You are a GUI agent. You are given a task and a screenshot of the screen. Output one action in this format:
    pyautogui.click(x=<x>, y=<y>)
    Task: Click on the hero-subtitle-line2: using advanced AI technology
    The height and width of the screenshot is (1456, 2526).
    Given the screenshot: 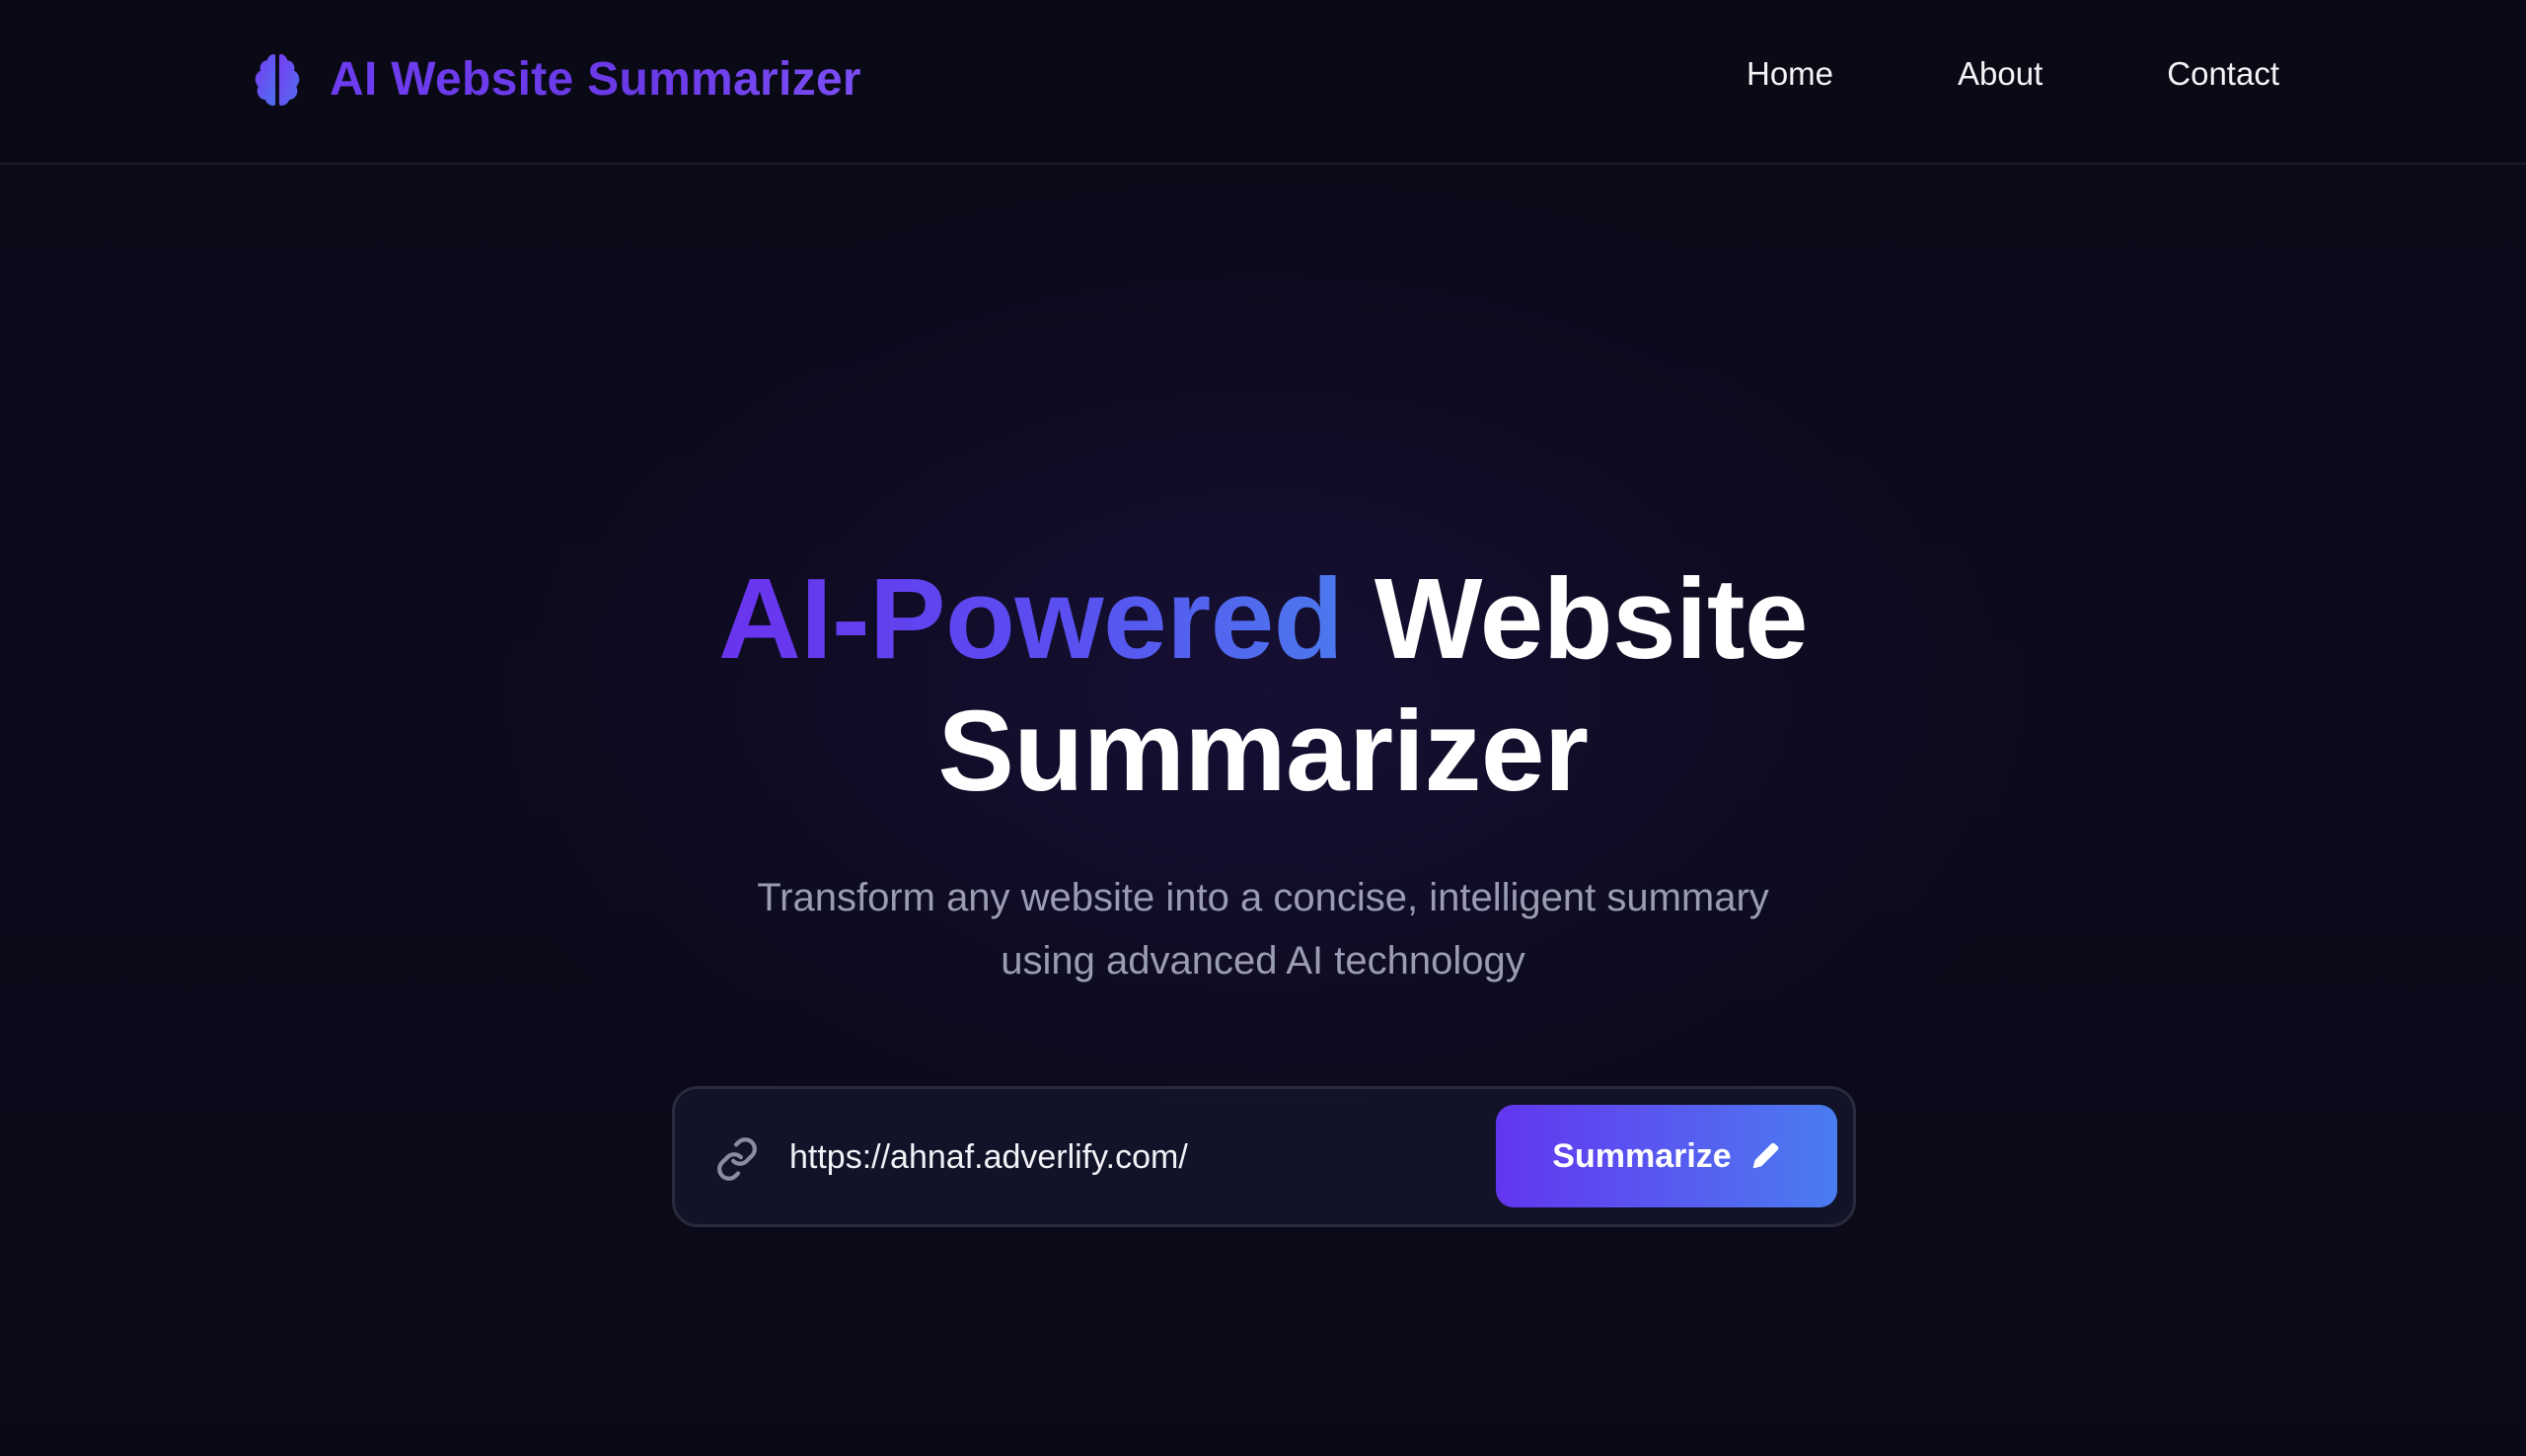 What is the action you would take?
    pyautogui.click(x=1263, y=961)
    